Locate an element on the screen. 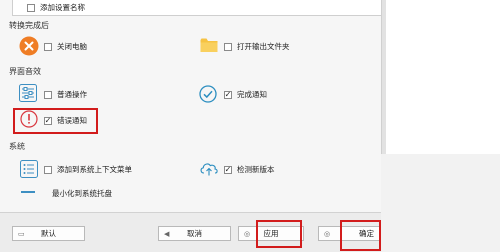 This screenshot has height=252, width=500. check-update-label: 检测新版本 is located at coordinates (256, 169).